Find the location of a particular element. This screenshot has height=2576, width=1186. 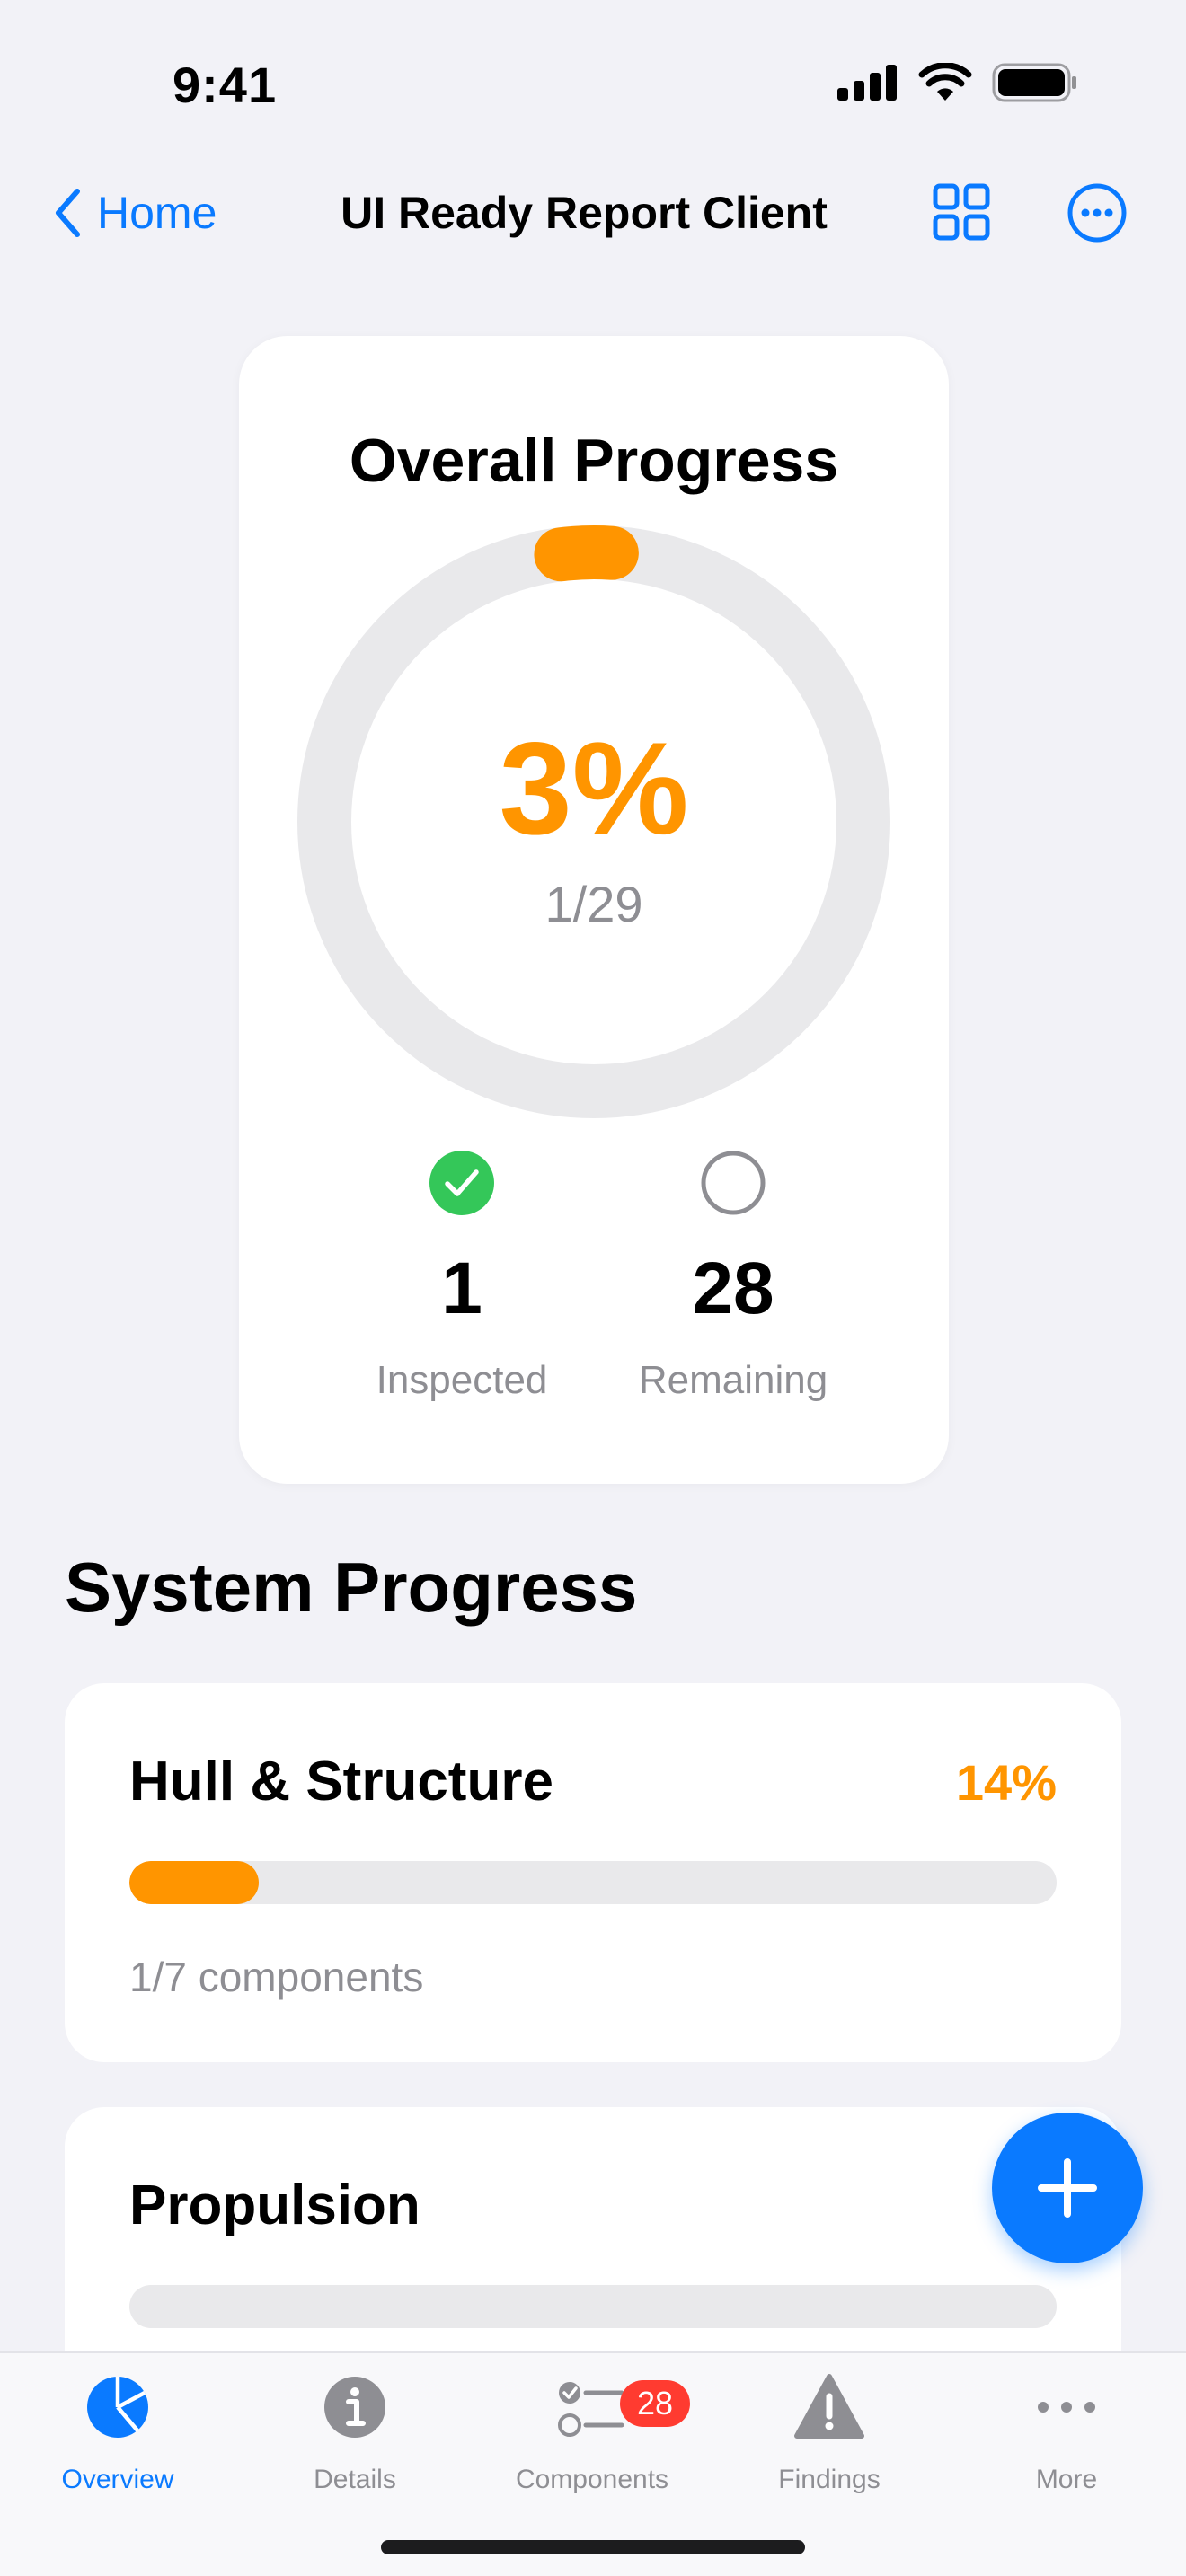

tab-details: Details is located at coordinates (355, 2433).